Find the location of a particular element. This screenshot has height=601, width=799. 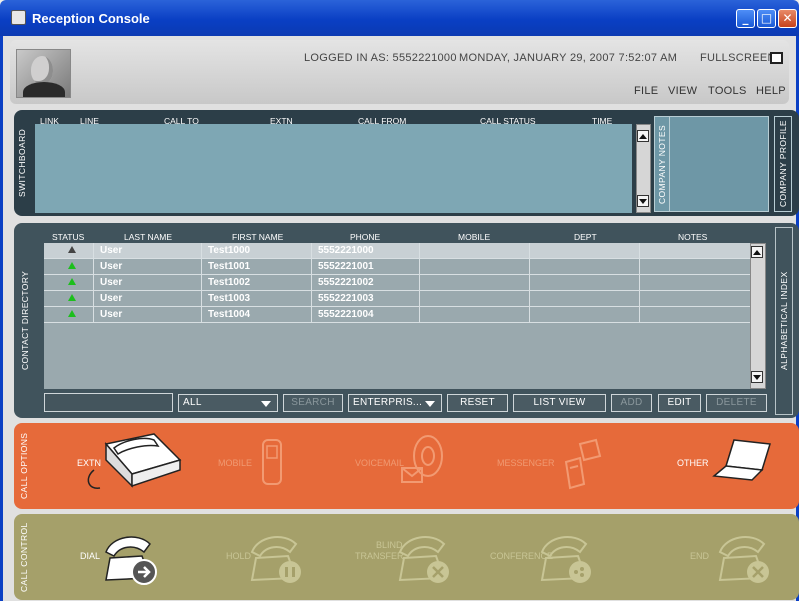

table-row: User Test1000 5552221000 is located at coordinates (397, 251).